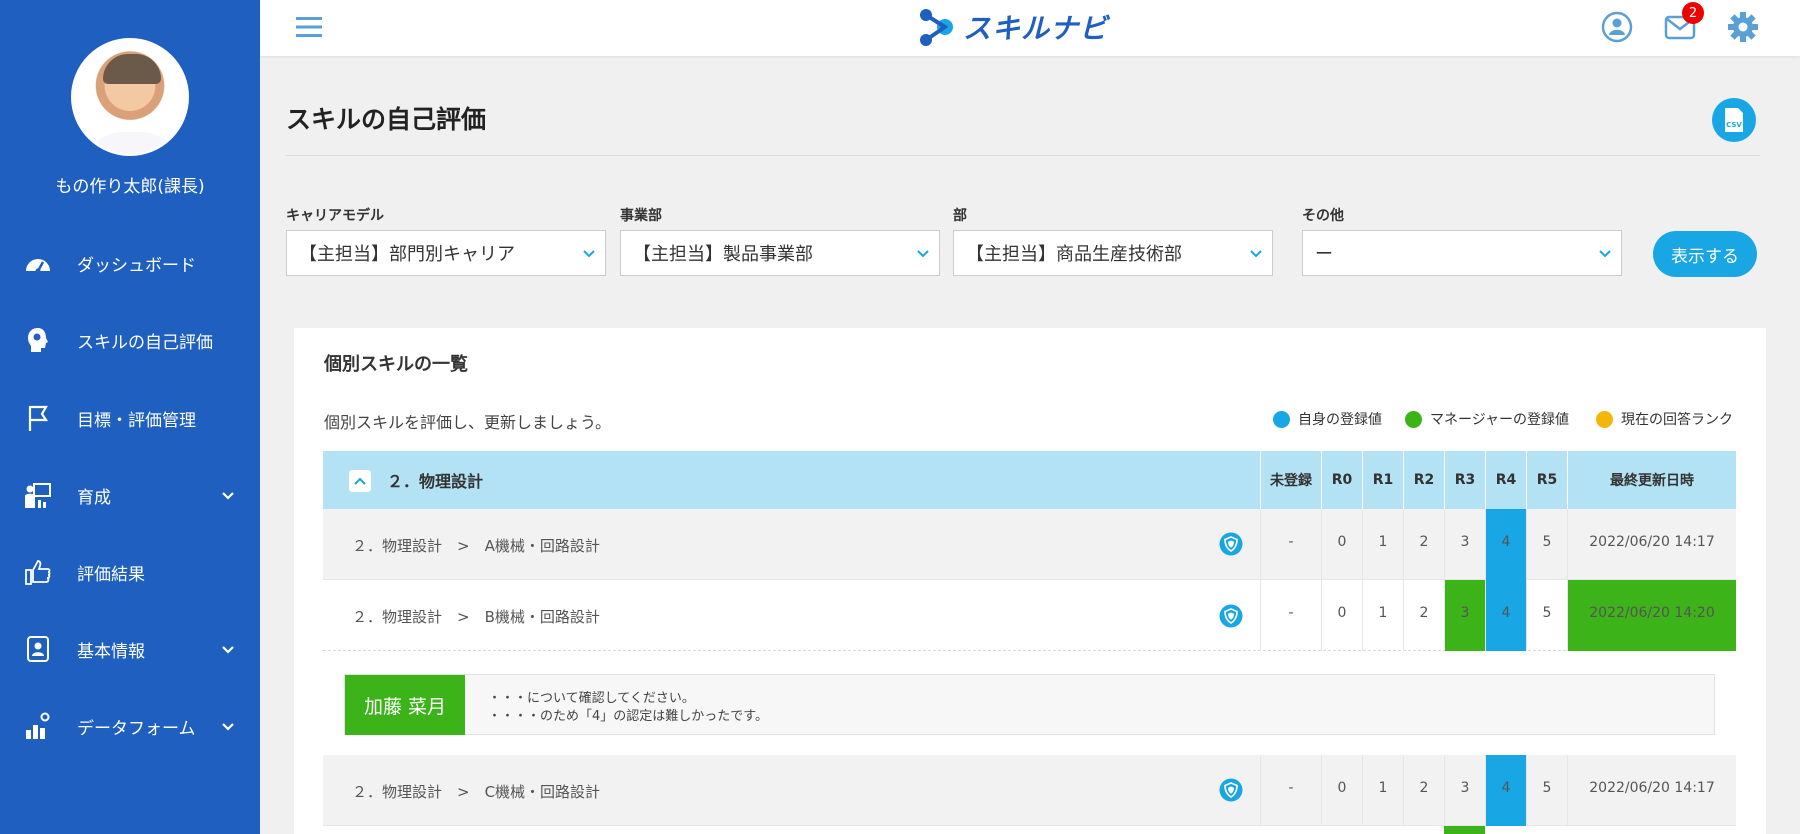 The width and height of the screenshot is (1800, 834). Describe the element at coordinates (145, 342) in the screenshot. I see `sidebar-item-label: スキルの自己評価` at that location.